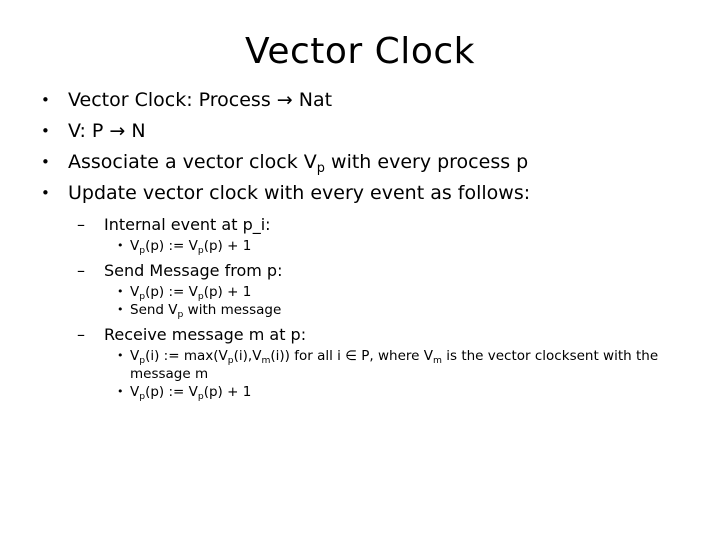 Image resolution: width=720 pixels, height=540 pixels. What do you see at coordinates (437, 360) in the screenshot?
I see `subscript-m: m` at bounding box center [437, 360].